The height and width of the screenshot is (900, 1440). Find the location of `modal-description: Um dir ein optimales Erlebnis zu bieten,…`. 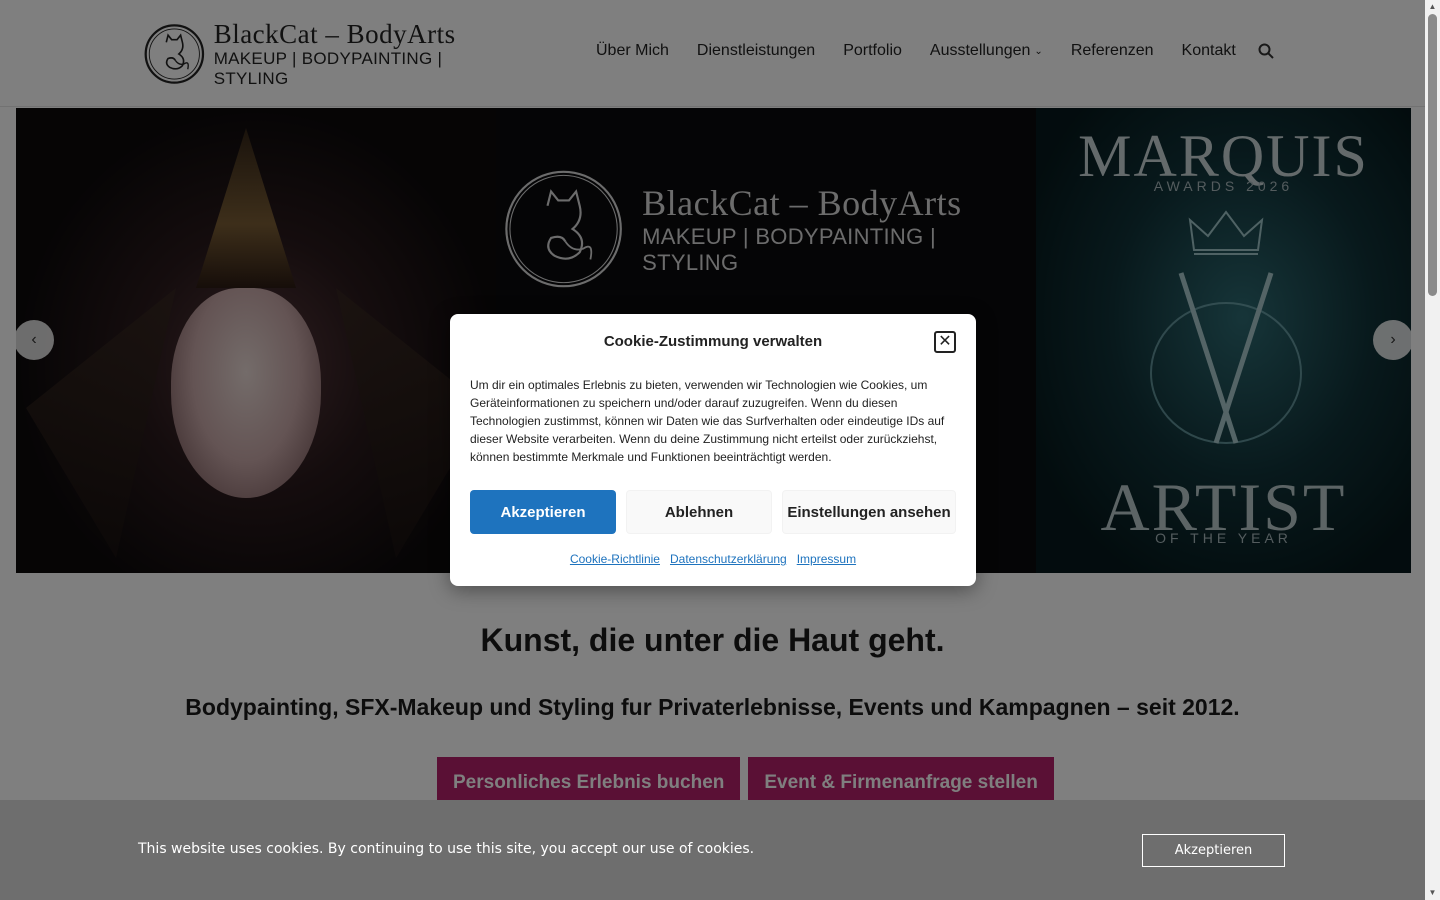

modal-description: Um dir ein optimales Erlebnis zu bieten,… is located at coordinates (707, 421).